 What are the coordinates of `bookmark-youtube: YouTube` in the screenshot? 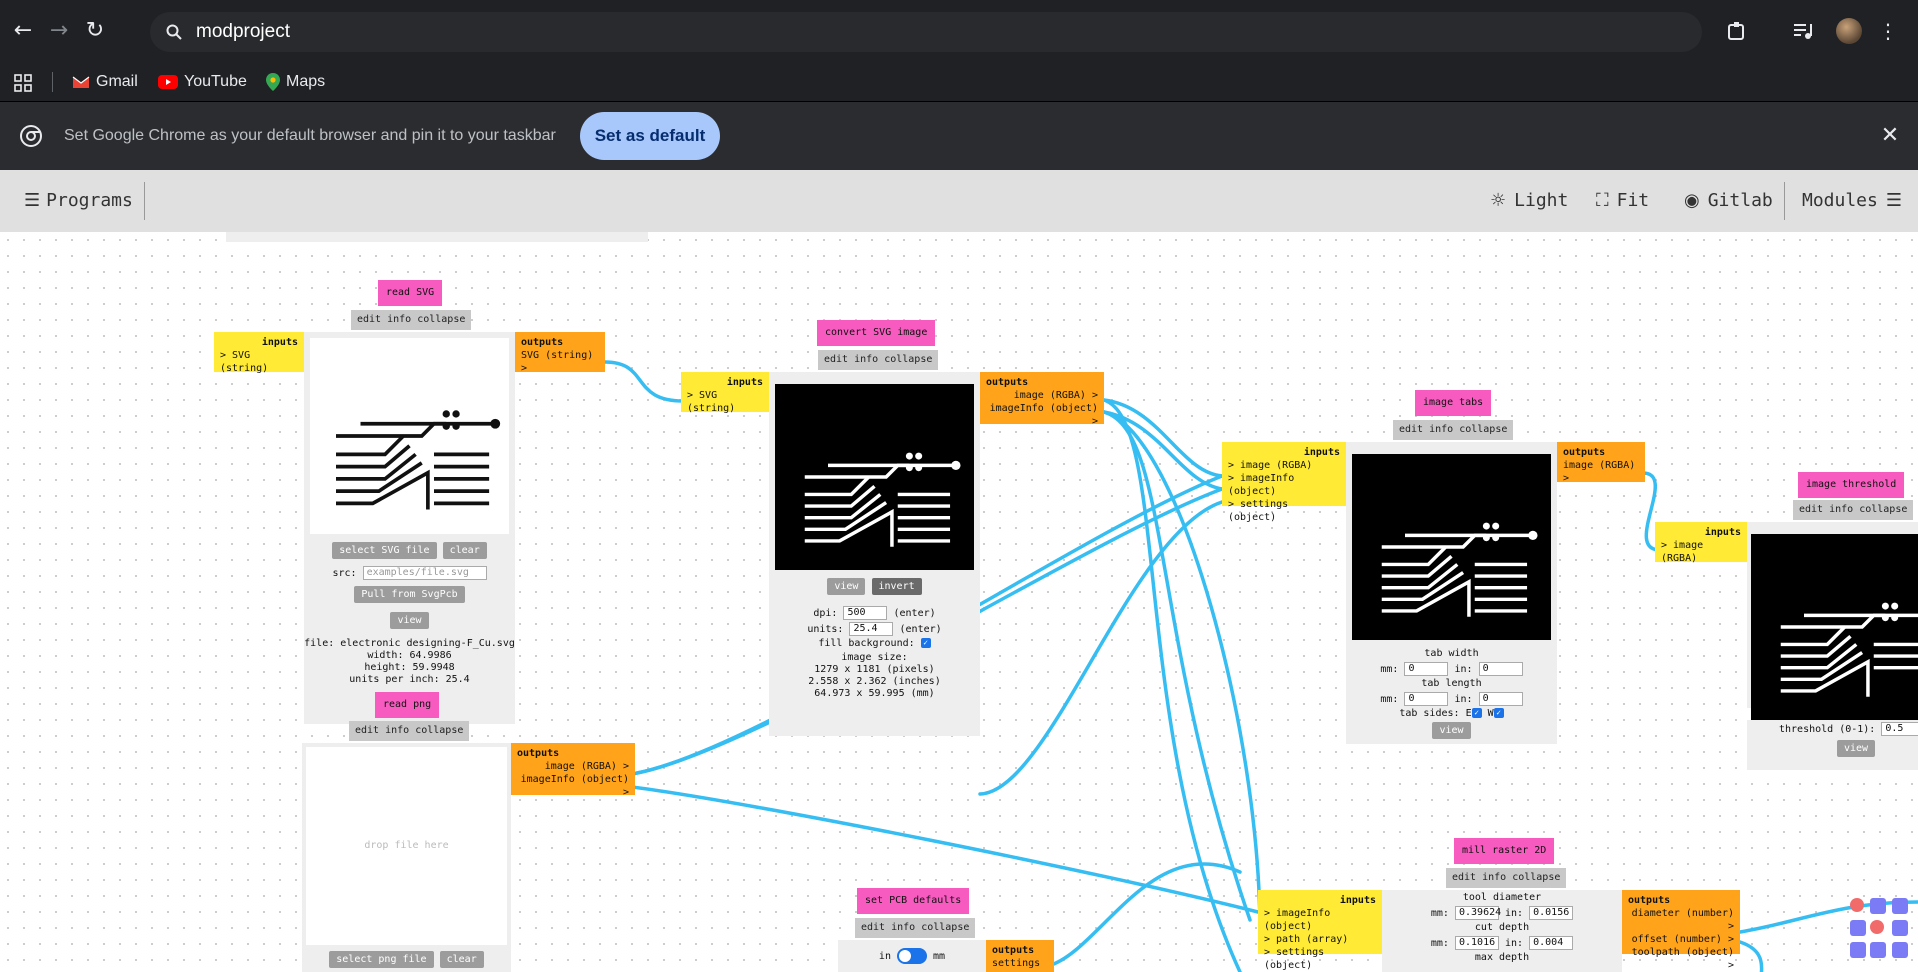 It's located at (202, 82).